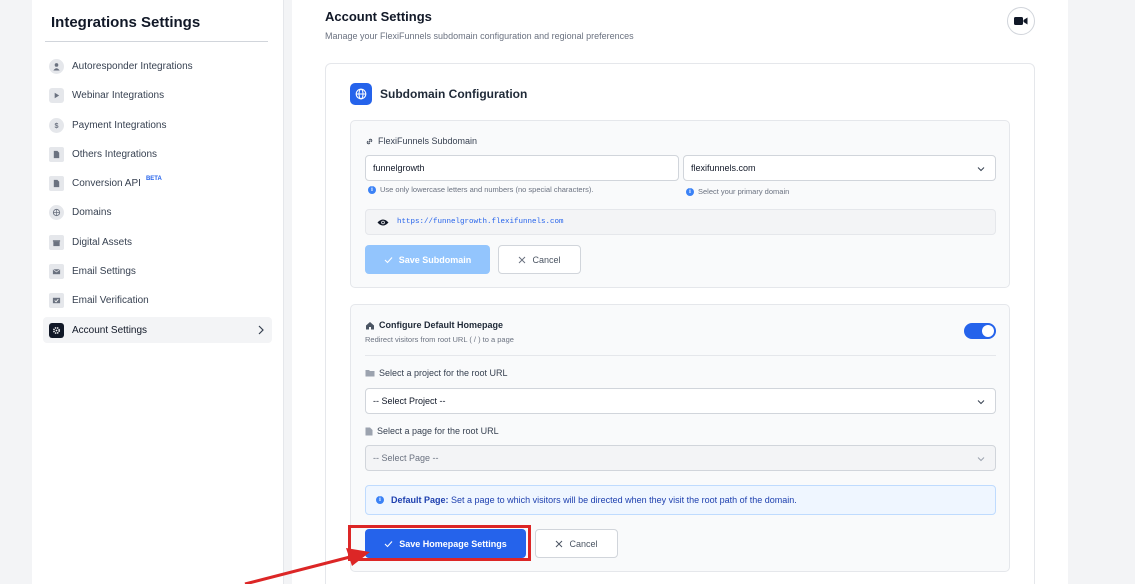 The width and height of the screenshot is (1135, 584). Describe the element at coordinates (680, 222) in the screenshot. I see `url-preview: https://funnelgrowth.flexifunnels.com` at that location.